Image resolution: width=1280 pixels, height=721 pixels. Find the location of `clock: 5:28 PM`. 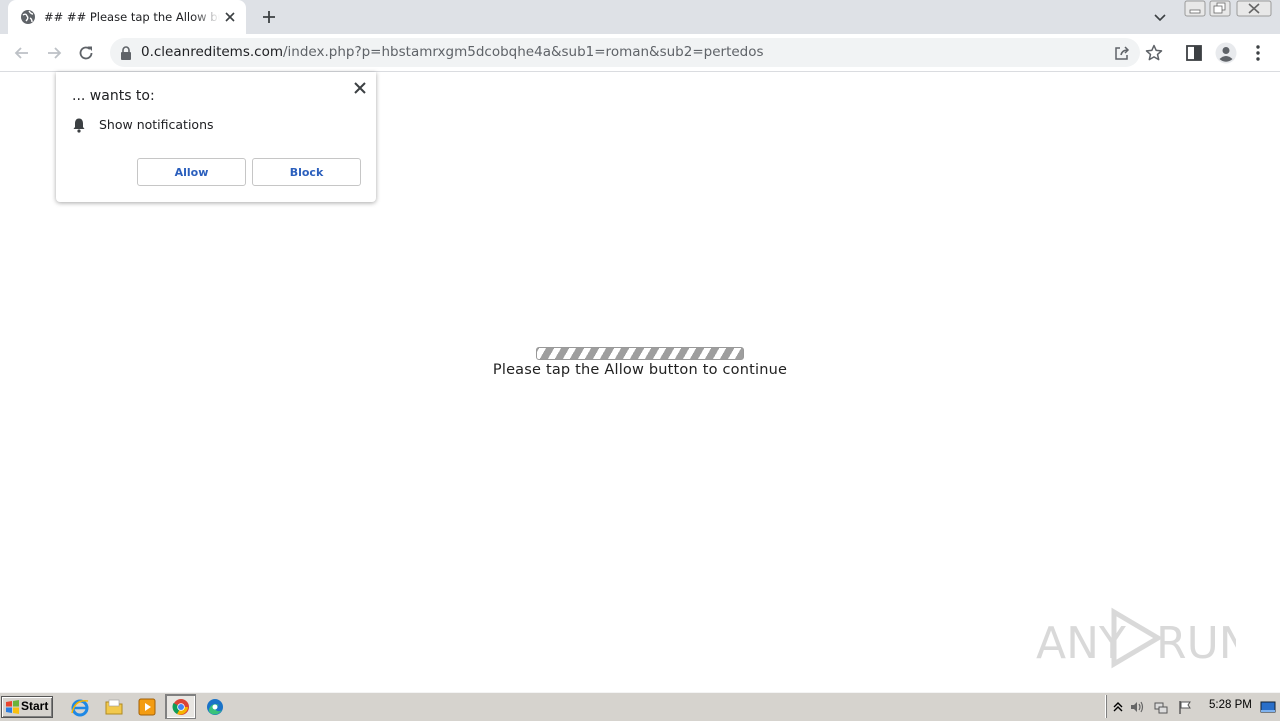

clock: 5:28 PM is located at coordinates (1230, 705).